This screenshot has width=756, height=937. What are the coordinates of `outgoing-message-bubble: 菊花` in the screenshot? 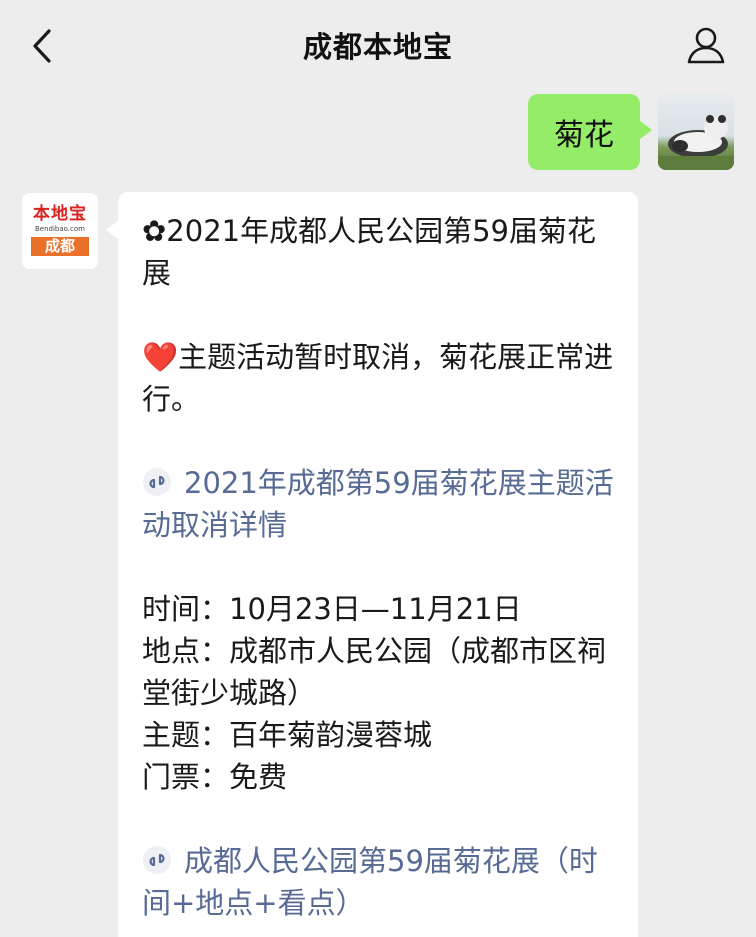 It's located at (590, 132).